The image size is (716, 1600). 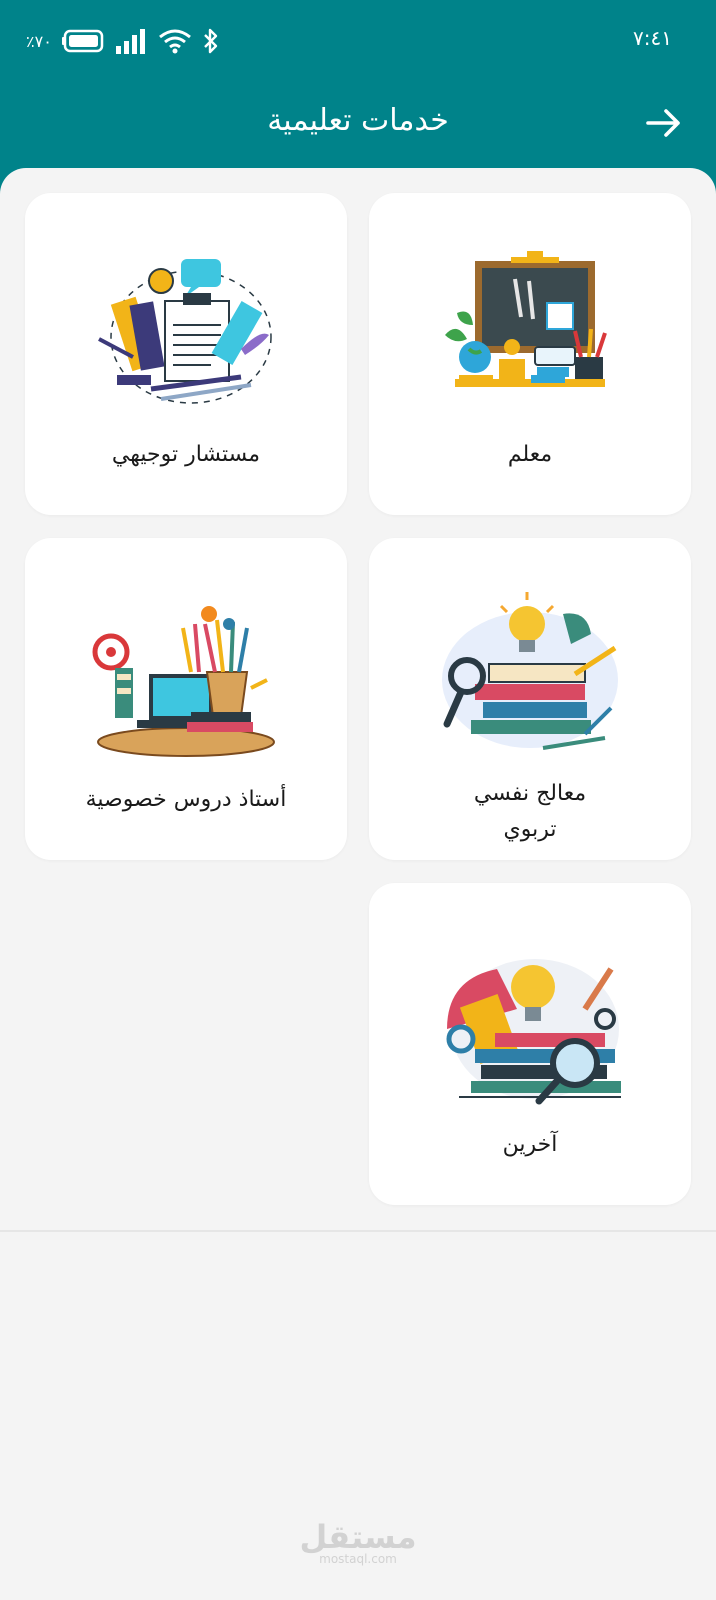 What do you see at coordinates (530, 1144) in the screenshot?
I see `card-label: آخرين` at bounding box center [530, 1144].